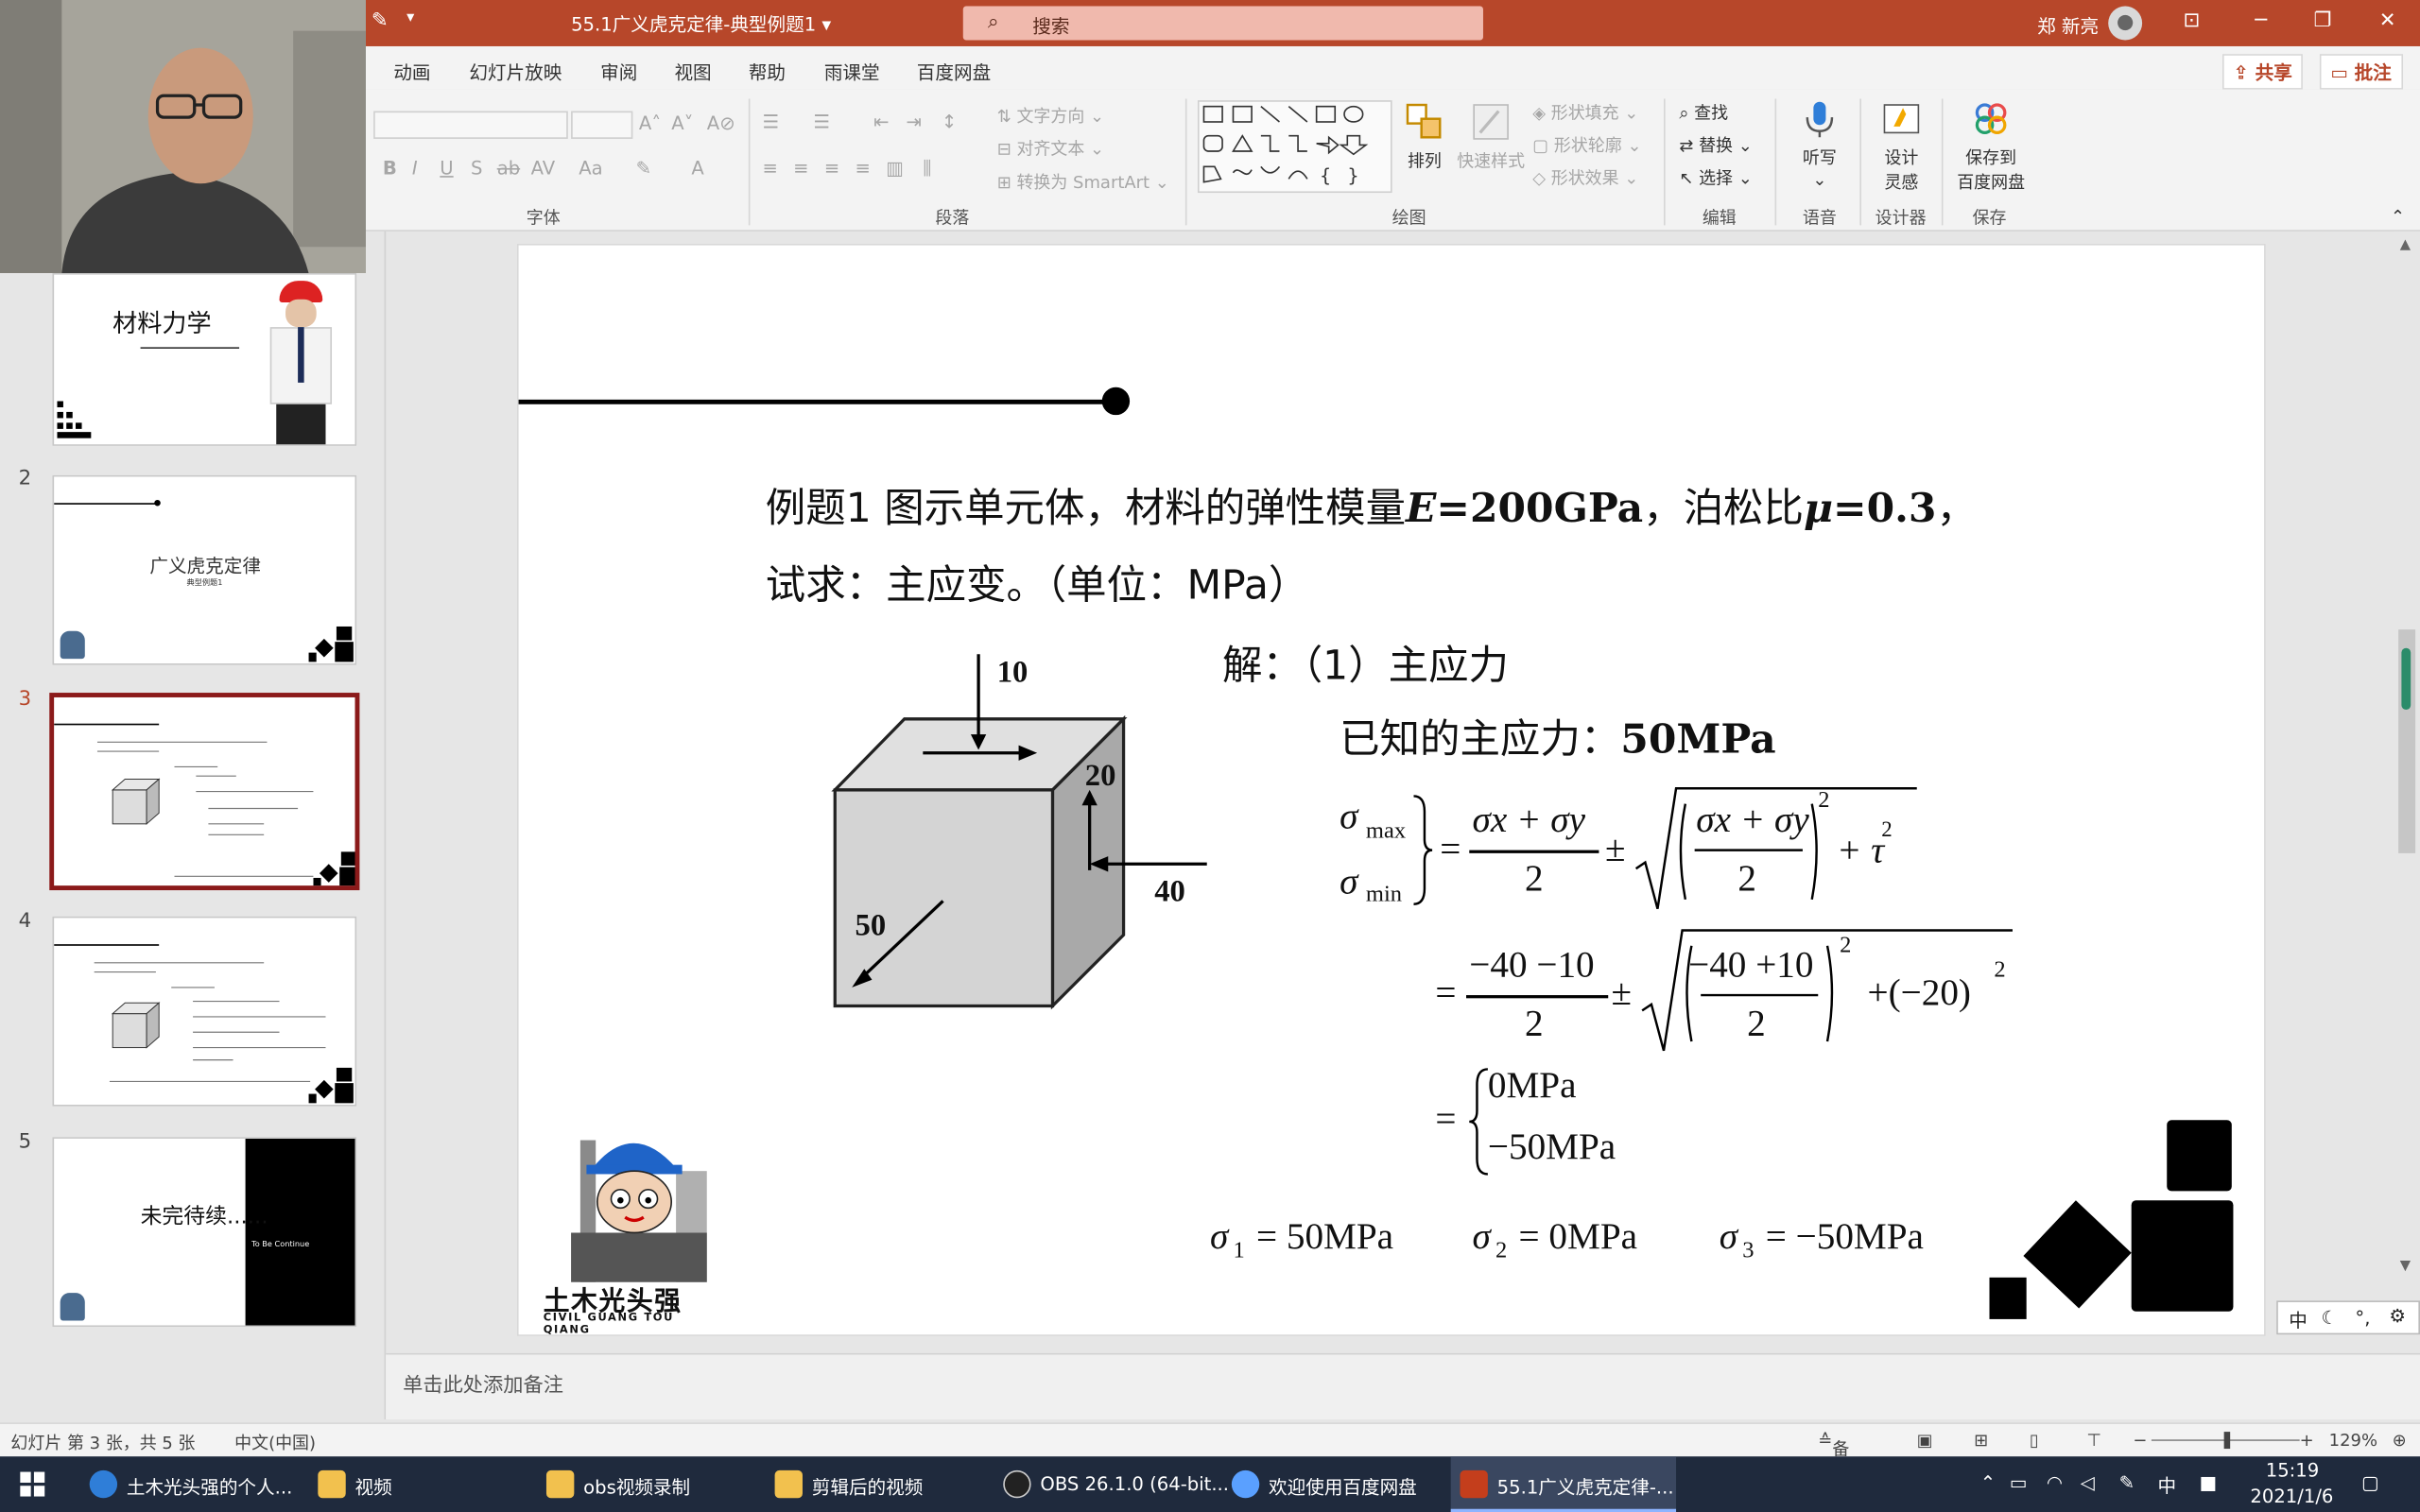  I want to click on normal-view-icon: ▣, so click(1925, 1440).